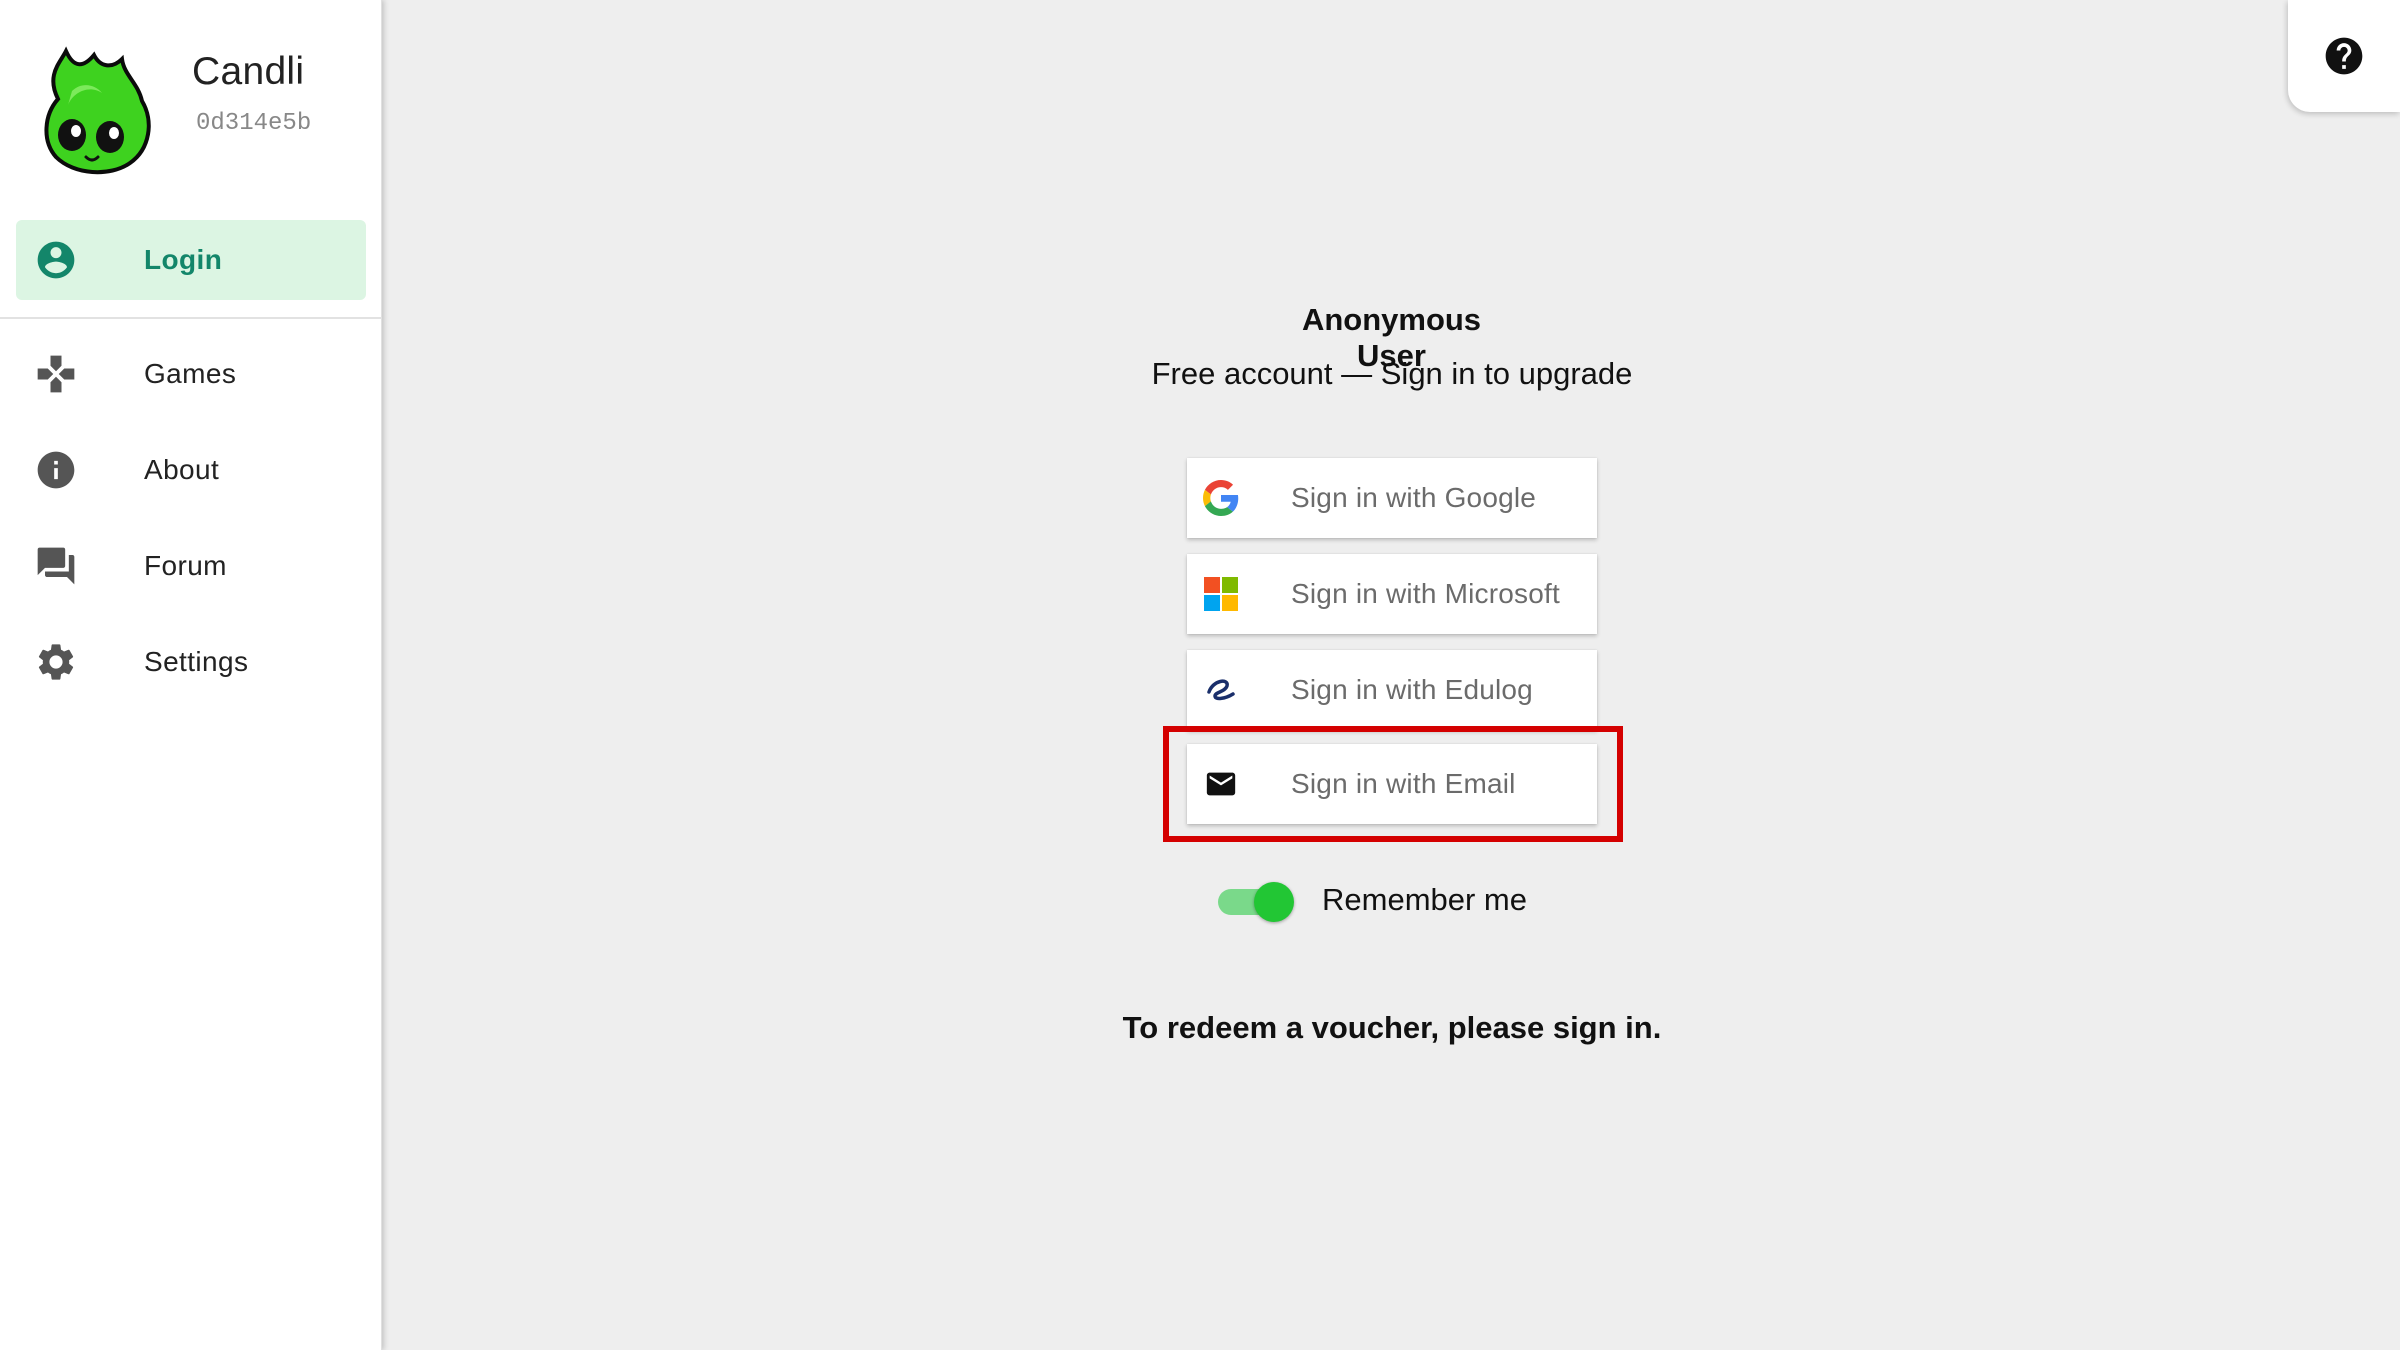 This screenshot has width=2400, height=1350. Describe the element at coordinates (183, 259) in the screenshot. I see `sidebar-item-label: Login` at that location.